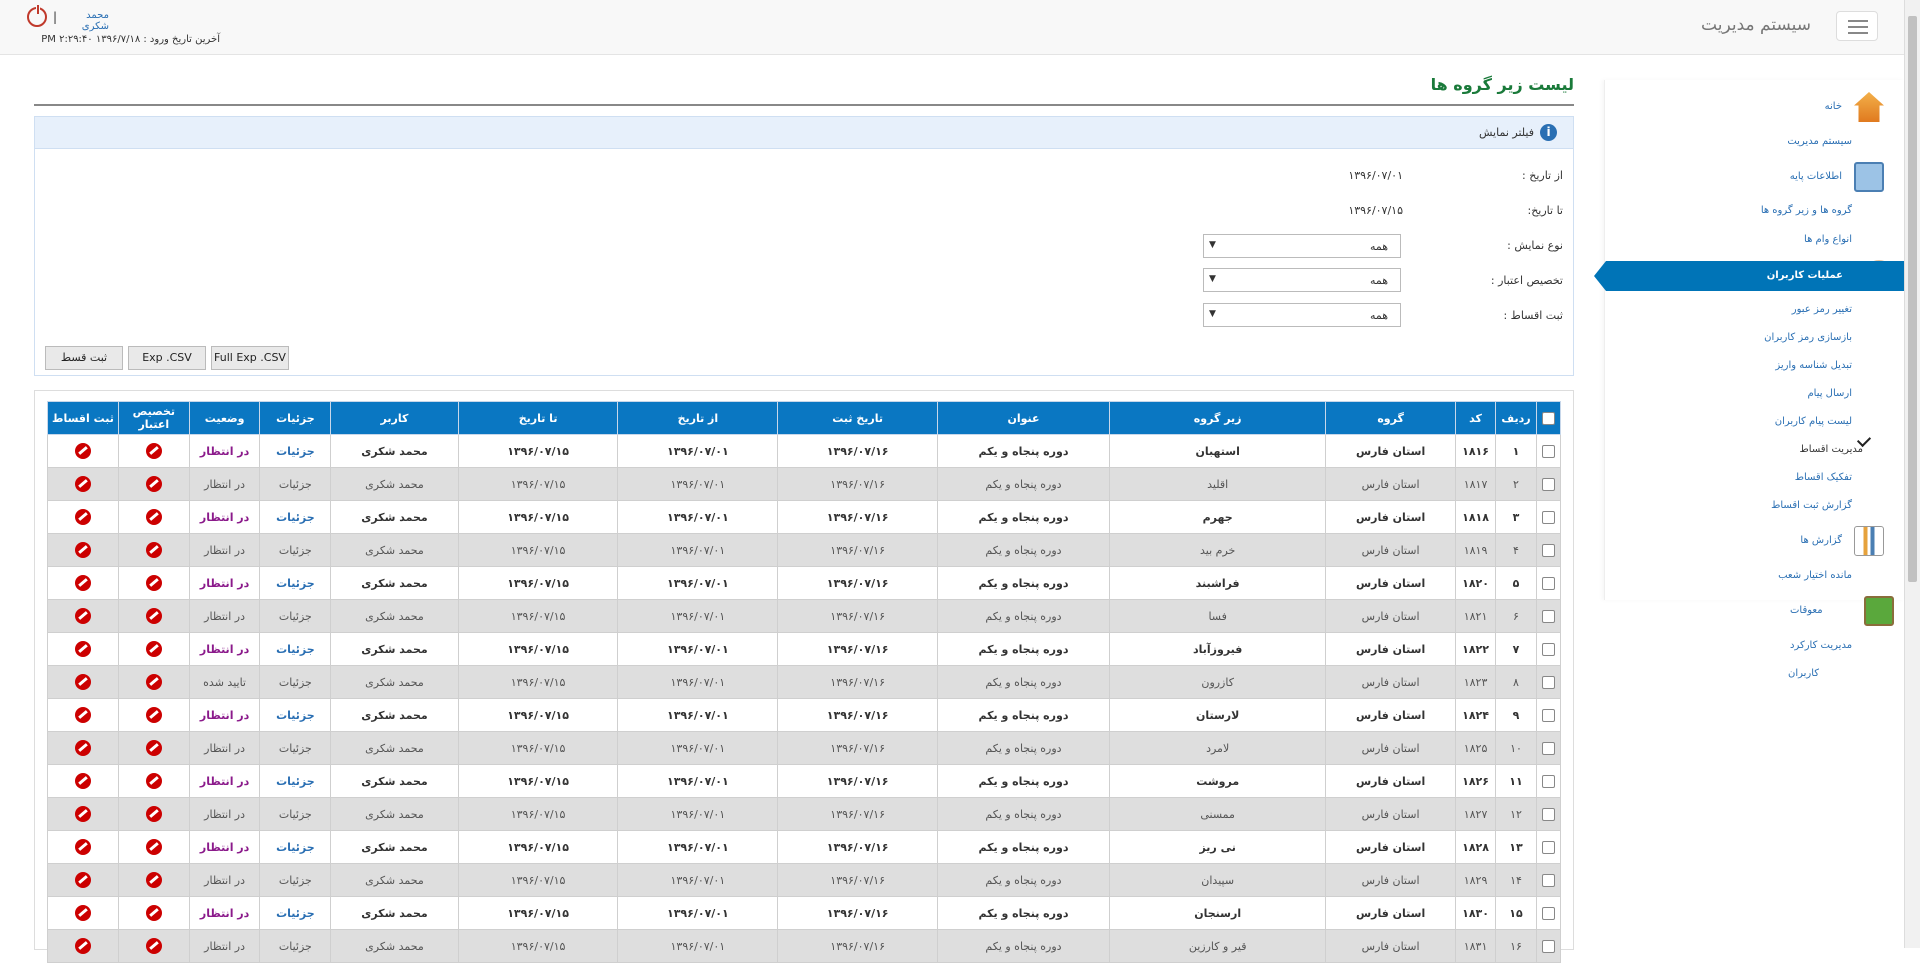  Describe the element at coordinates (1811, 505) in the screenshot. I see `sidebar-item-installment-report: گزارش ثبت اقساط` at that location.